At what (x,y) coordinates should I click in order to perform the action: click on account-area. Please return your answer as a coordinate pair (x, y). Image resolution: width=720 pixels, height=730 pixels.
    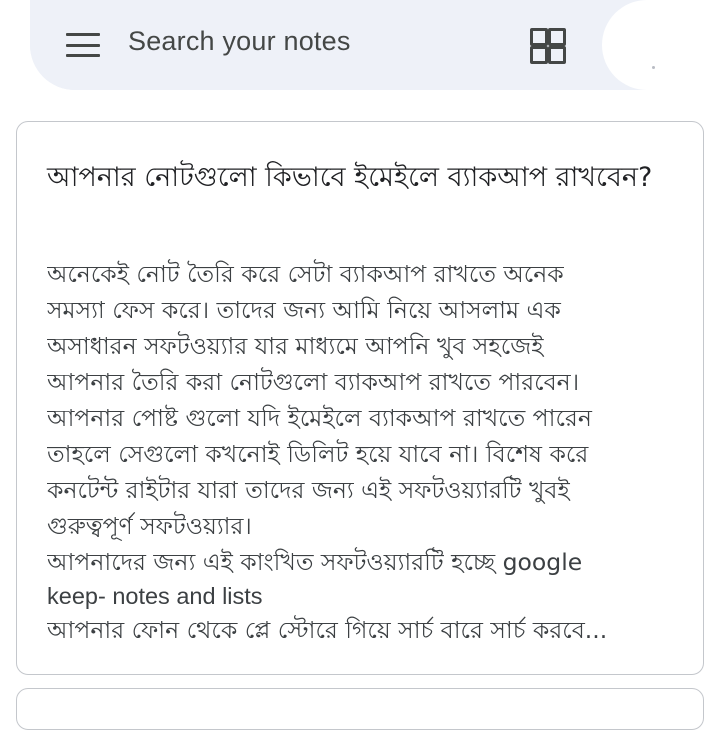
    Looking at the image, I should click on (661, 45).